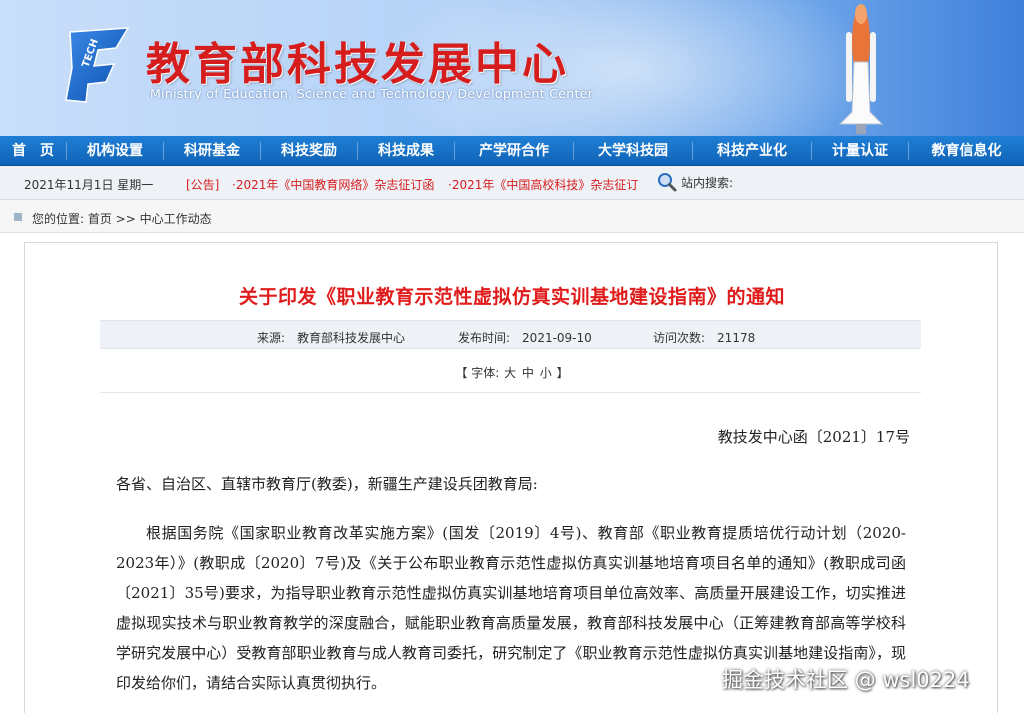  What do you see at coordinates (18, 217) in the screenshot?
I see `location-icon` at bounding box center [18, 217].